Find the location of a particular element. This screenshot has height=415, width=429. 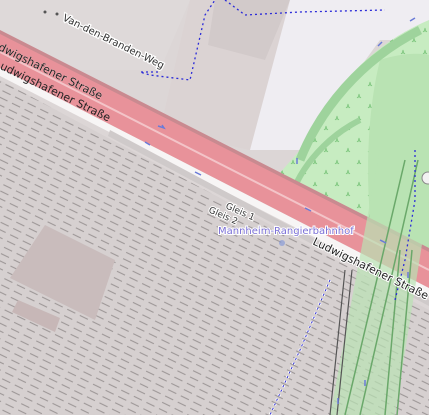

map-marker is located at coordinates (425, 178).